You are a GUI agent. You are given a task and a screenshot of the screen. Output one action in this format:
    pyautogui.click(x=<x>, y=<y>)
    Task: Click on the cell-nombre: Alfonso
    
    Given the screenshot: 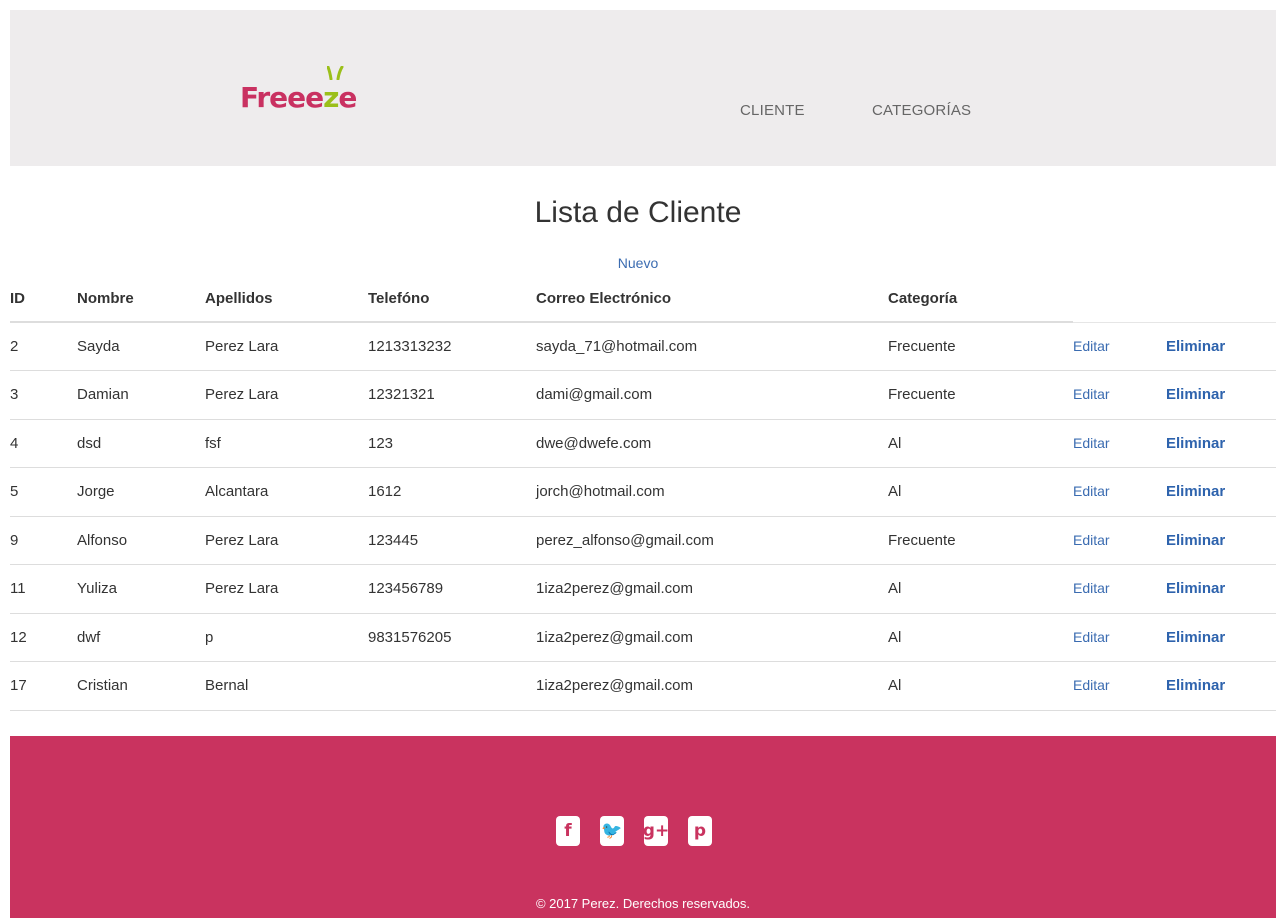 What is the action you would take?
    pyautogui.click(x=141, y=540)
    